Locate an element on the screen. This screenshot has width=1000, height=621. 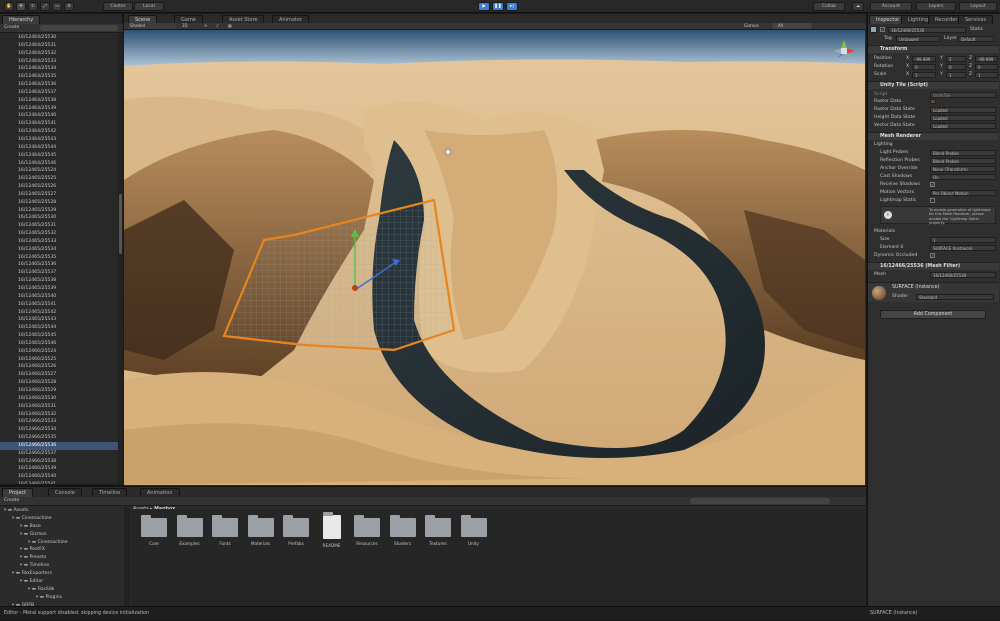
audio-icon: ♪ is located at coordinates (217, 26).